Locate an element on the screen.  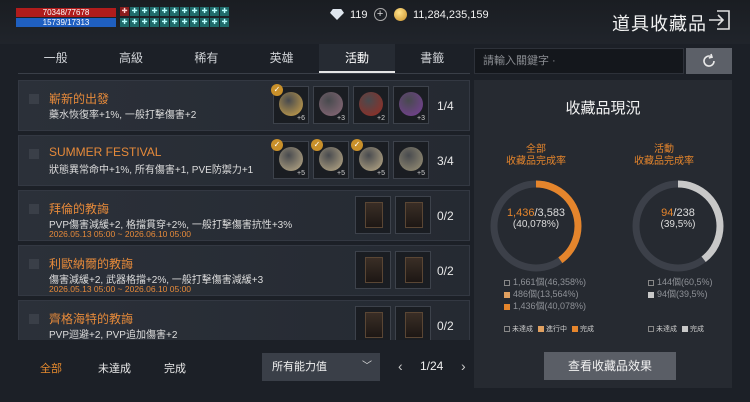
collection-row: 嶄新的出發 藥水恢復率+1%, 一般打擊傷害+2 1/4 +6 ✓ +3 +2 +3 is located at coordinates (244, 105).